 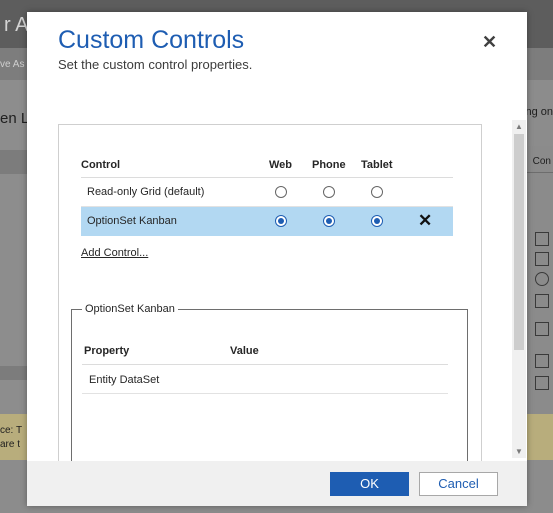 I want to click on subnav-text: ve As, so click(x=12, y=64).